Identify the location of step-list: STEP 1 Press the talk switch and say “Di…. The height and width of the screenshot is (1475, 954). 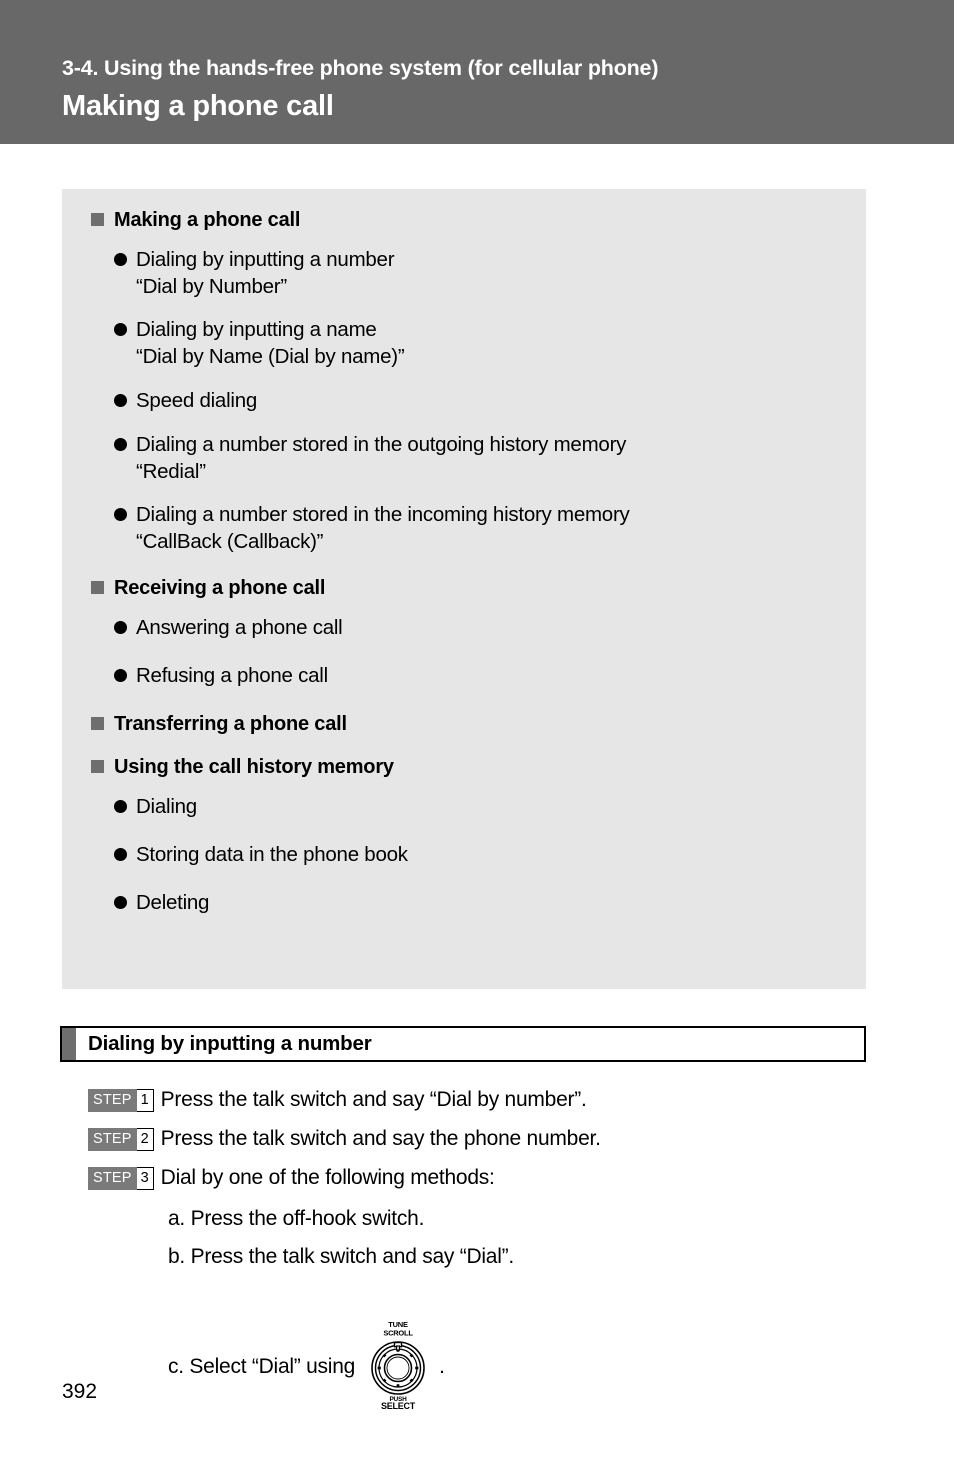
(488, 1142).